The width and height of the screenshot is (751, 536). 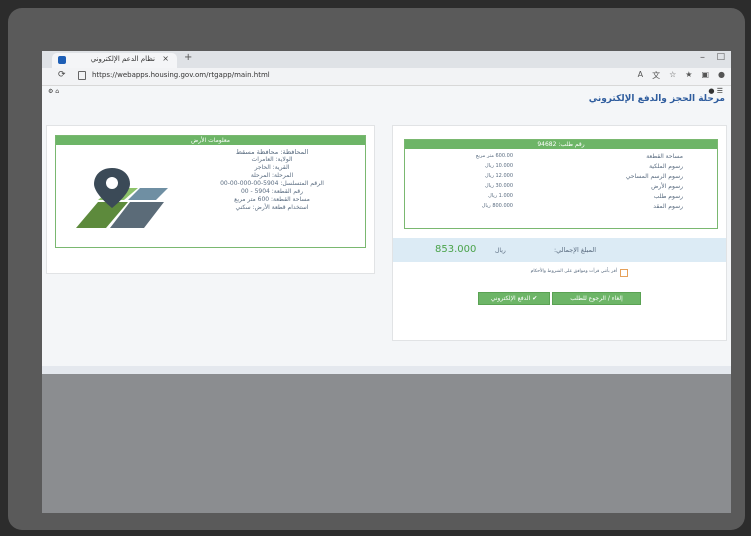 I want to click on fee-label: رسوم طلب, so click(x=668, y=196).